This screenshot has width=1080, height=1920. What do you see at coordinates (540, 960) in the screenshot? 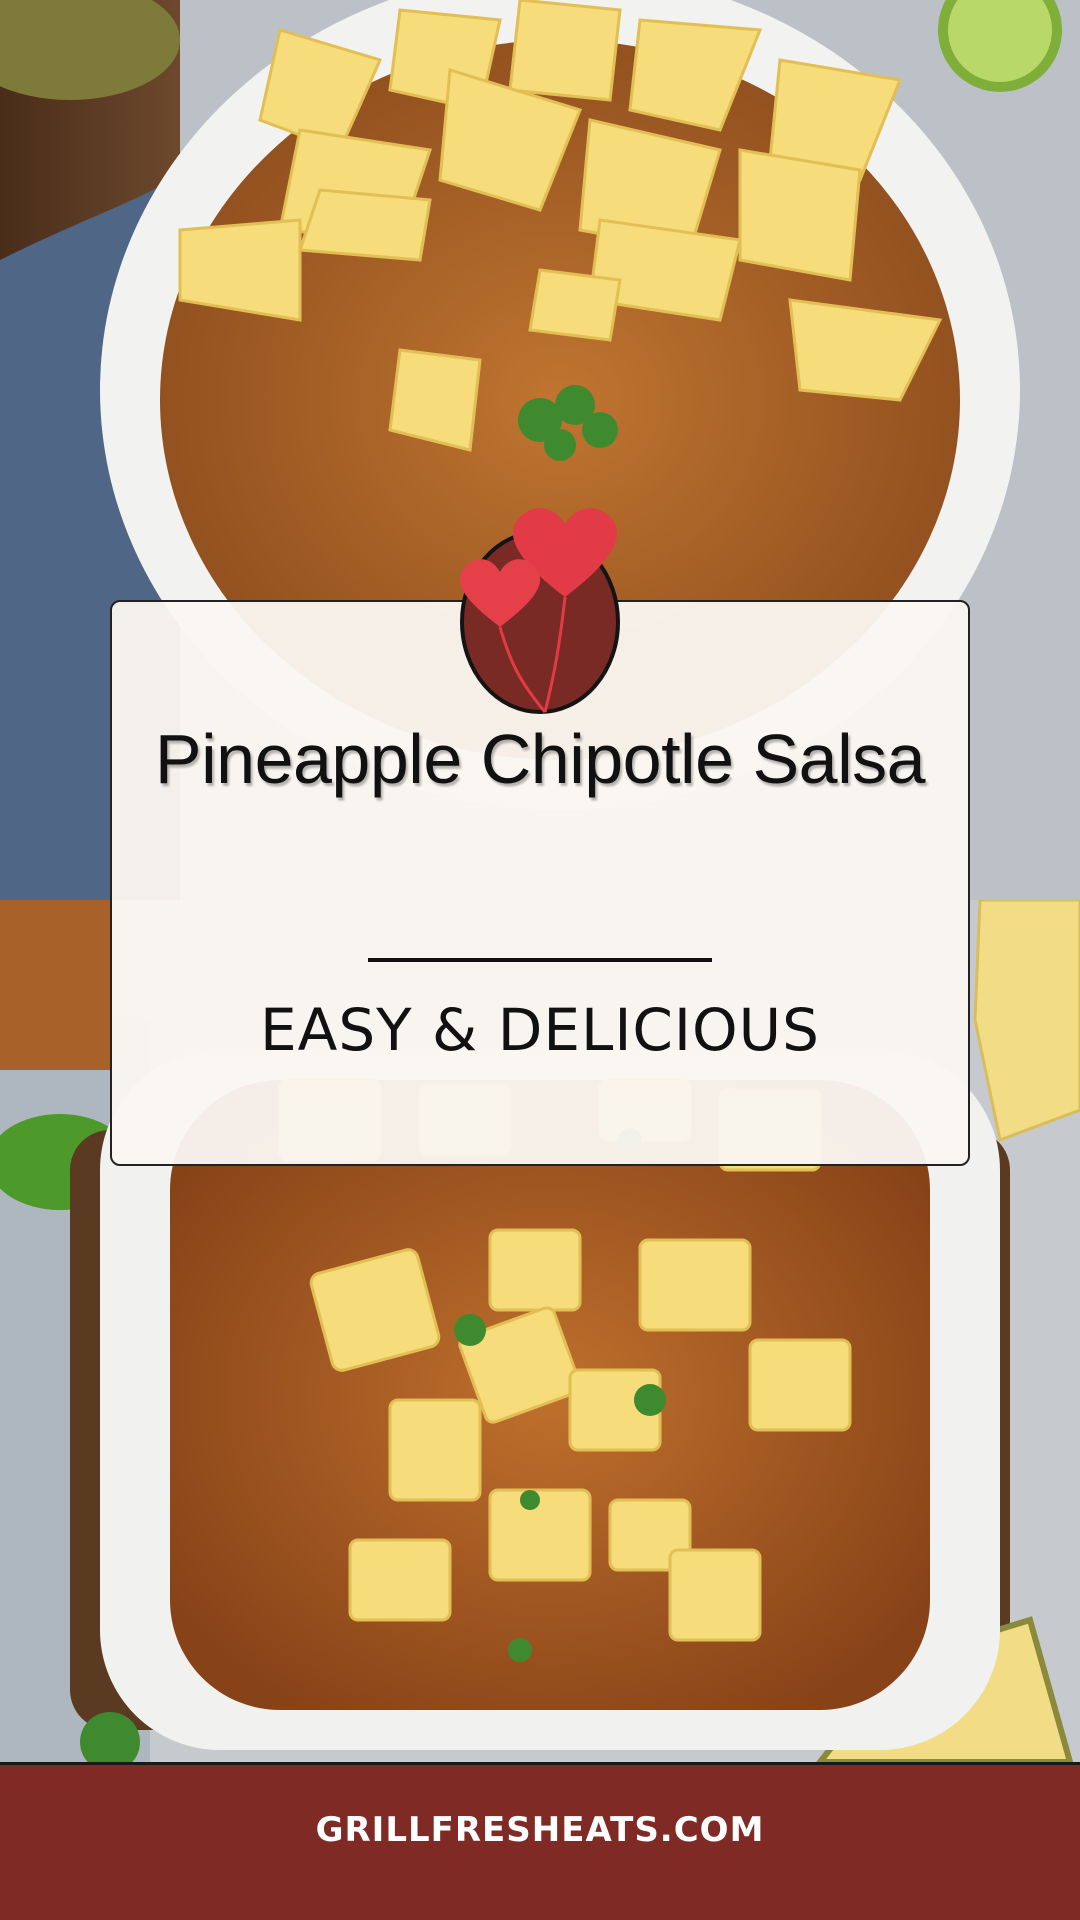
I see `divider-line` at bounding box center [540, 960].